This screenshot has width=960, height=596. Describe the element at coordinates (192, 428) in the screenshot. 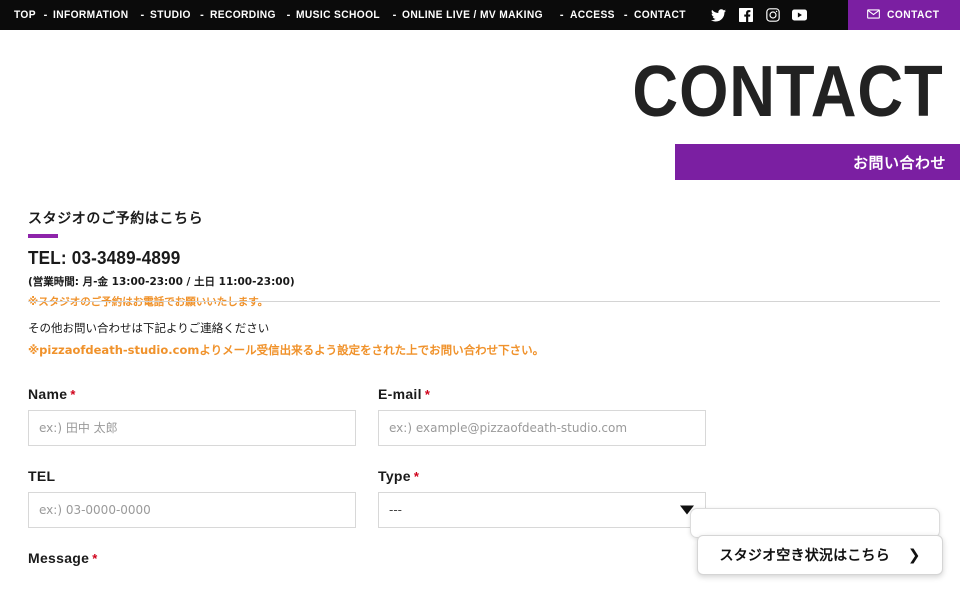

I see `name-input` at that location.